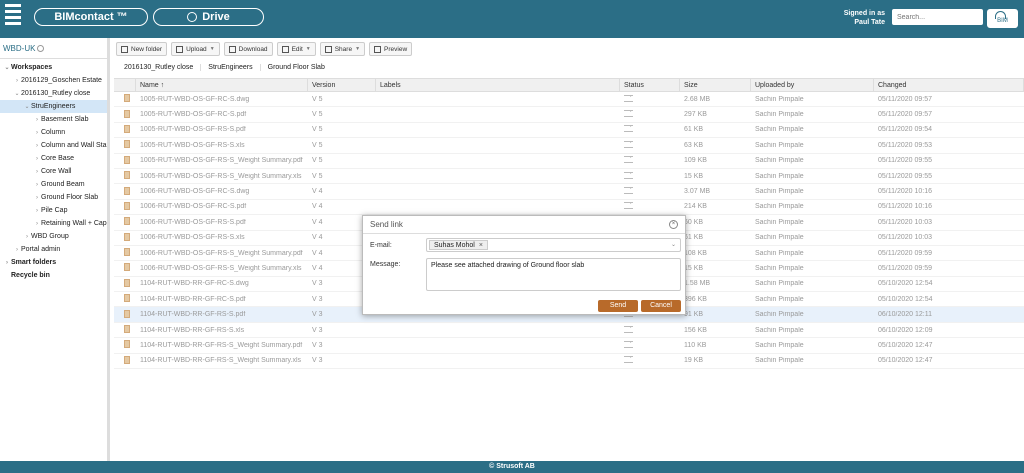 Image resolution: width=1024 pixels, height=473 pixels. What do you see at coordinates (53, 158) in the screenshot?
I see `tree-node: › Core Base` at bounding box center [53, 158].